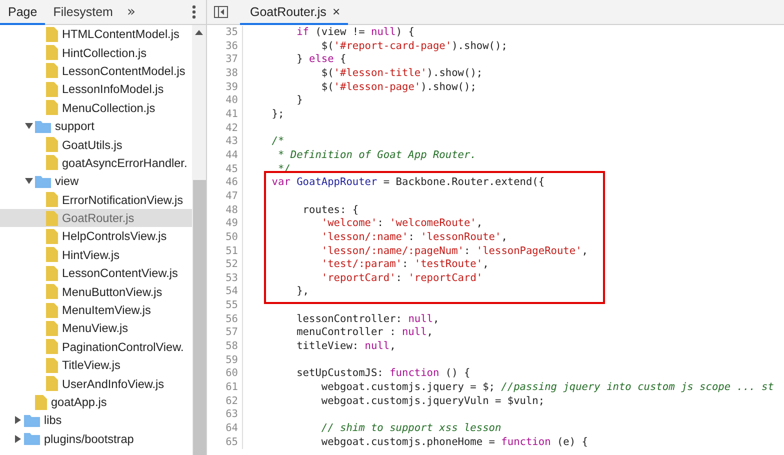 The width and height of the screenshot is (784, 455). What do you see at coordinates (96, 291) in the screenshot?
I see `tree-item: MenuButtonView.js` at bounding box center [96, 291].